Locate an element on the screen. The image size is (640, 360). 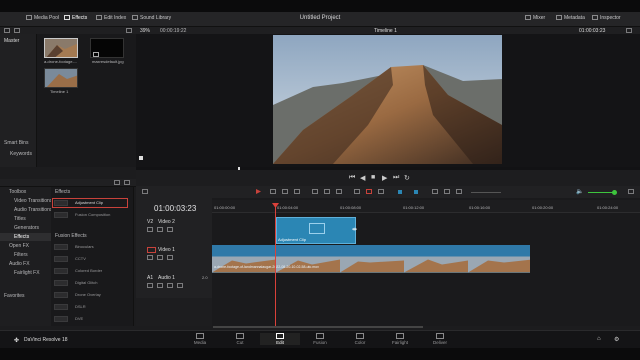
dynamic-trim-icon is located at coordinates (285, 191).